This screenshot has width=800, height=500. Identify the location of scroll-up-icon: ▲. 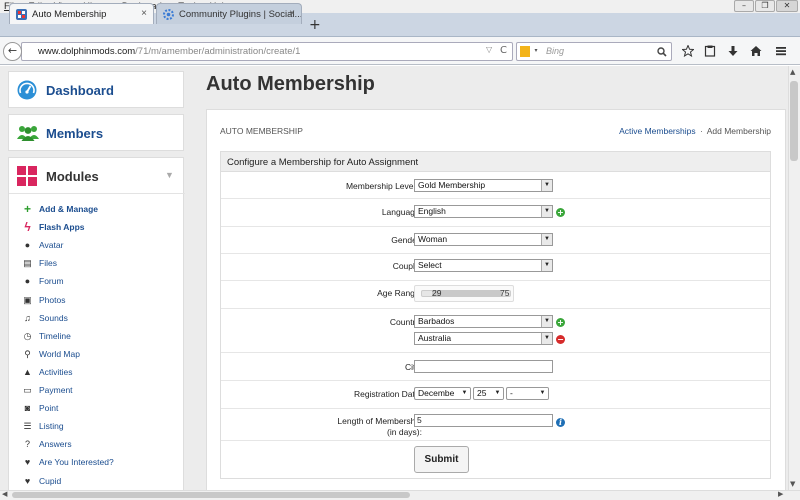
(792, 72).